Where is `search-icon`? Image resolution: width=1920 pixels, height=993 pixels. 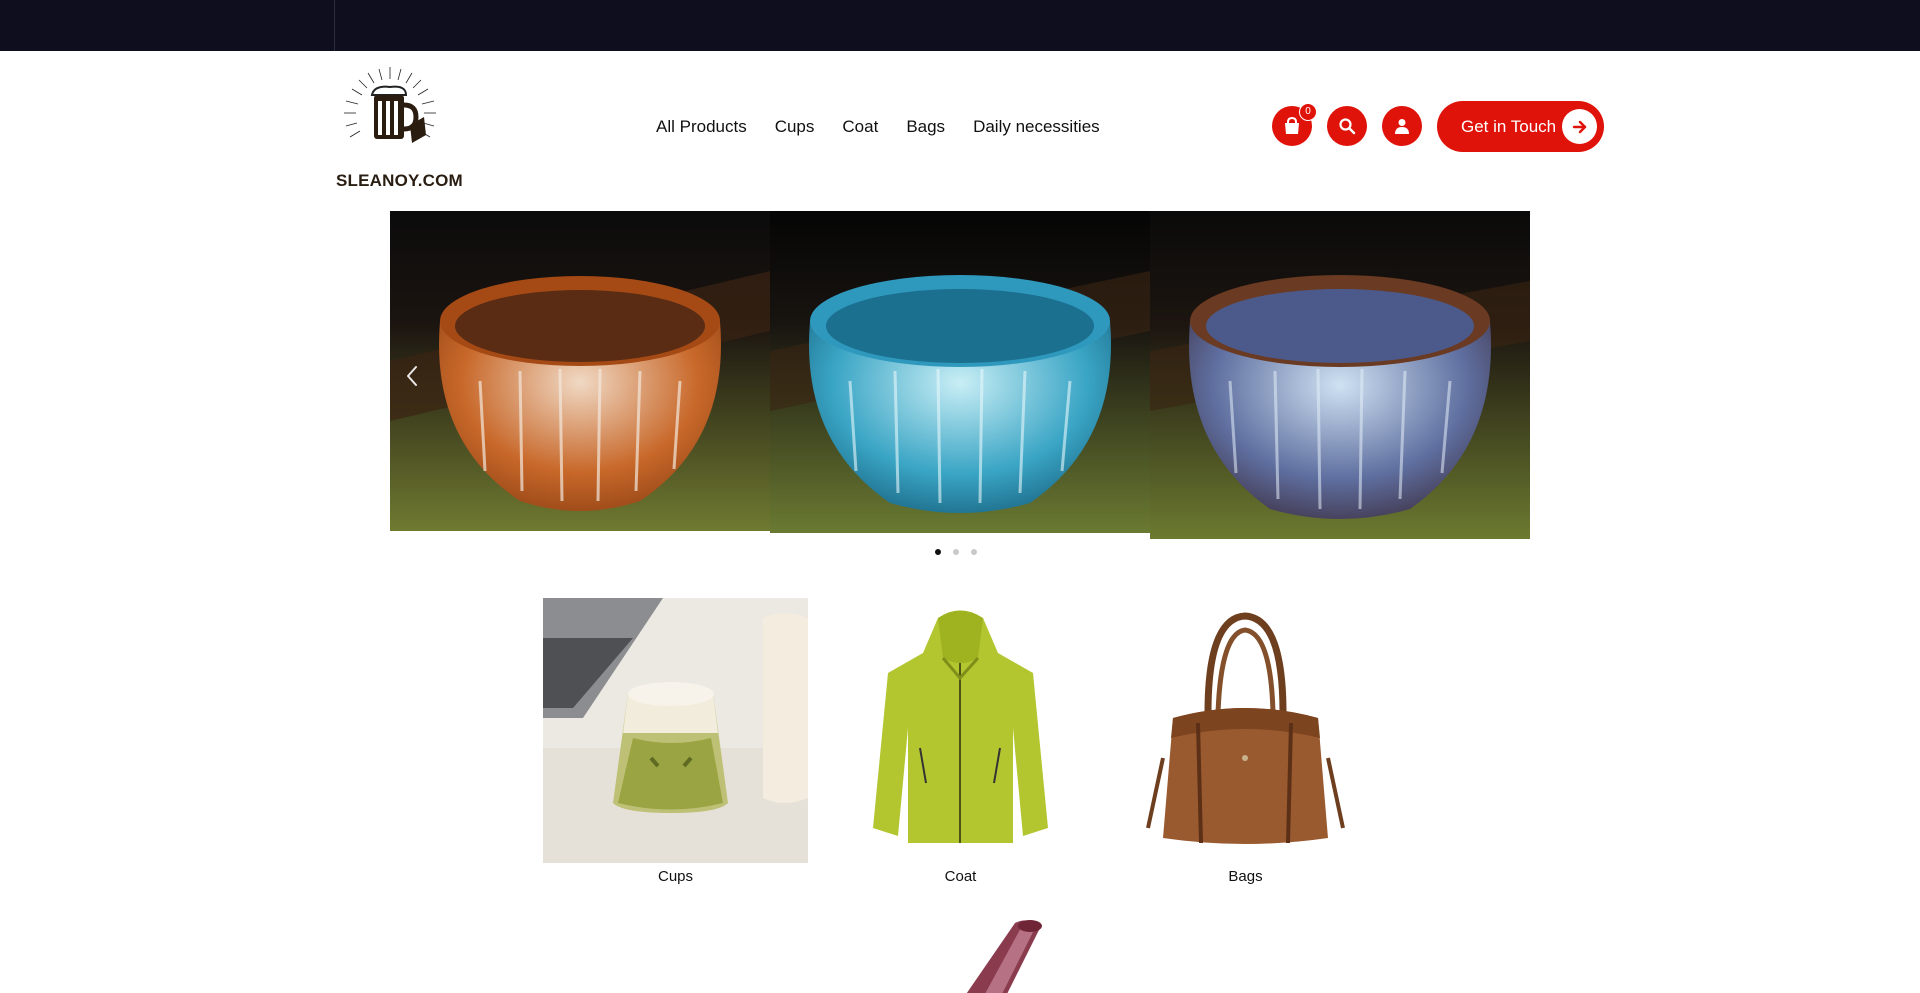 search-icon is located at coordinates (1347, 126).